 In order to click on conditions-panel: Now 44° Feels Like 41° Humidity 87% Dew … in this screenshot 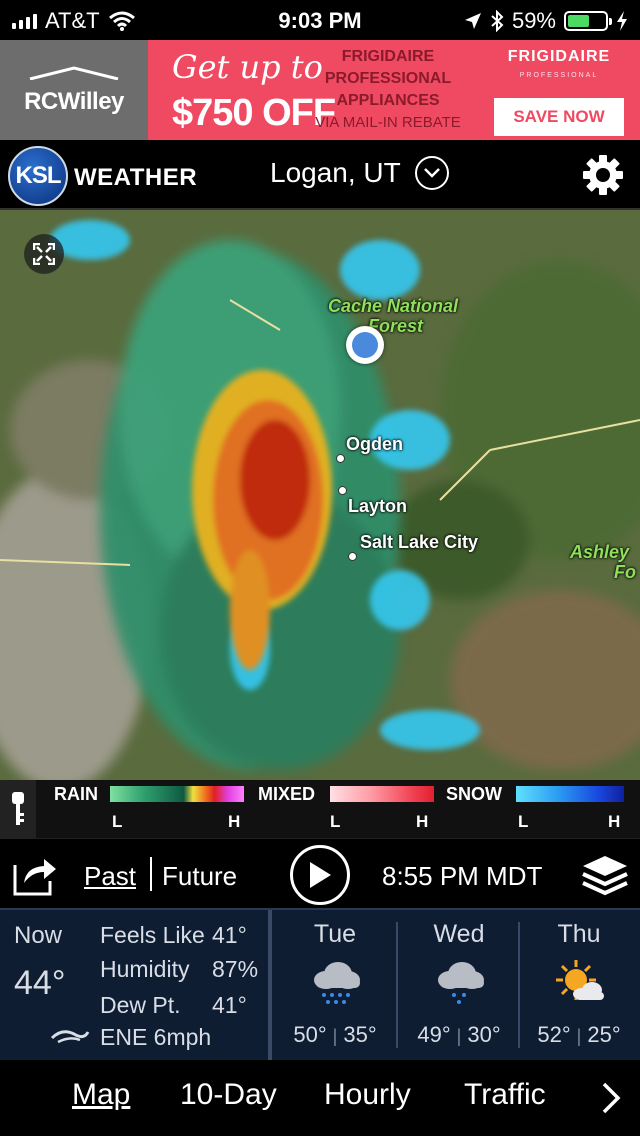, I will do `click(320, 985)`.